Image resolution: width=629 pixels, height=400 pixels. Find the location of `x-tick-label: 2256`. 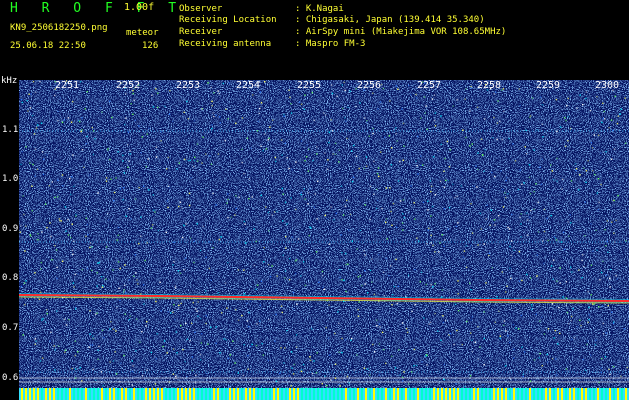

x-tick-label: 2256 is located at coordinates (369, 85).